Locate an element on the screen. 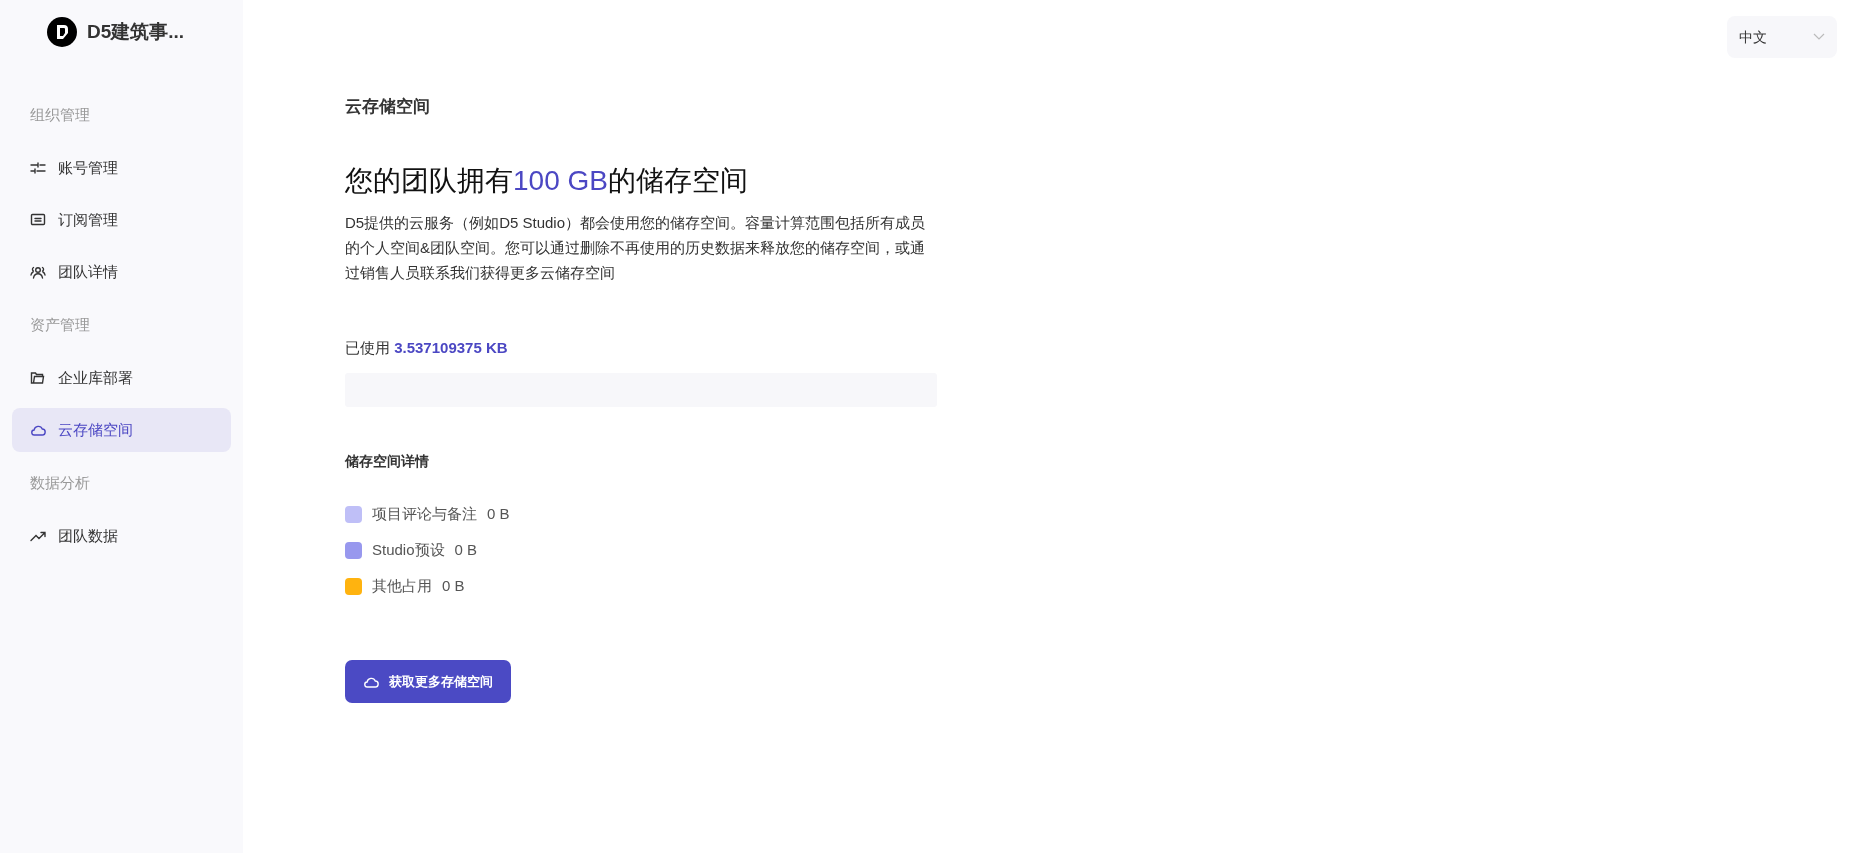 The height and width of the screenshot is (853, 1855). sidebar-item: 团队数据 is located at coordinates (121, 536).